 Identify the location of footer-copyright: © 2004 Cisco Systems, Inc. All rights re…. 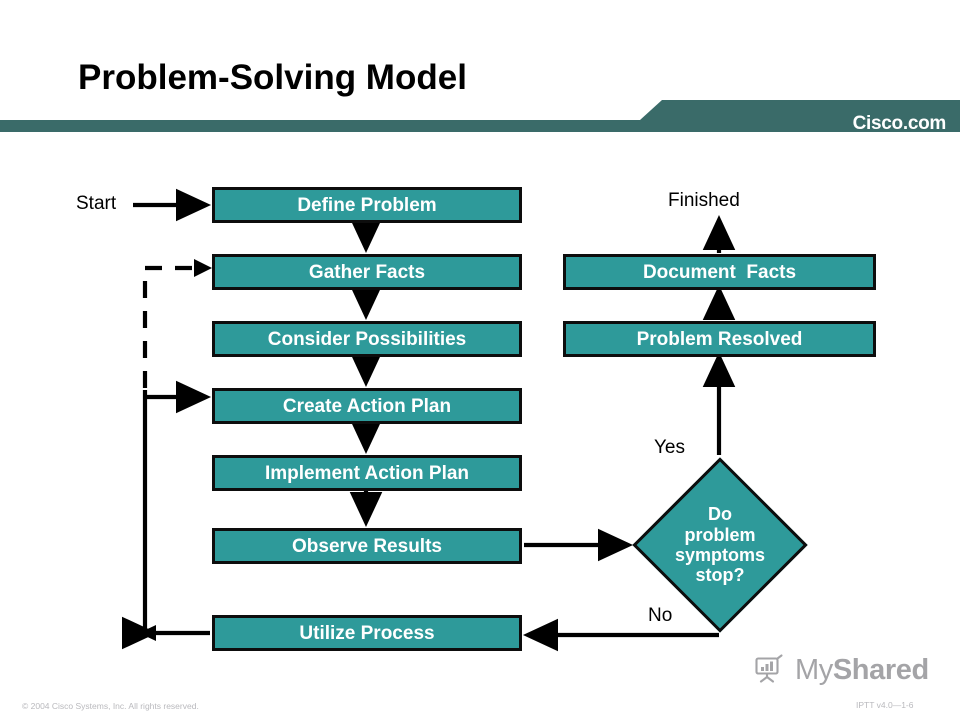
(110, 706).